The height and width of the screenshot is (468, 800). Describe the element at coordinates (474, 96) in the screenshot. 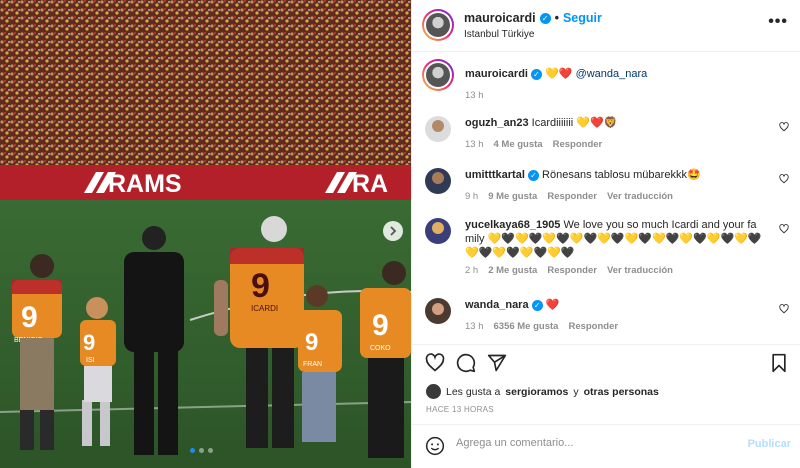

I see `caption-time: 13 h` at that location.